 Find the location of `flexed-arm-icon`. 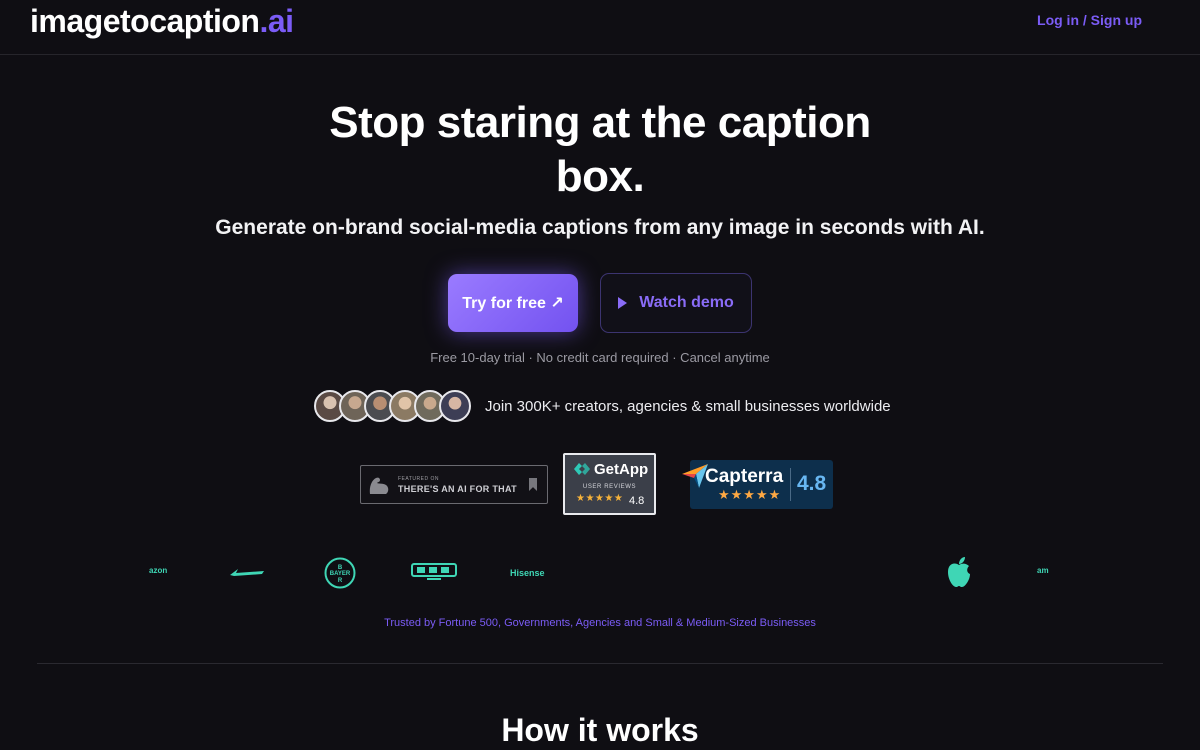

flexed-arm-icon is located at coordinates (379, 485).